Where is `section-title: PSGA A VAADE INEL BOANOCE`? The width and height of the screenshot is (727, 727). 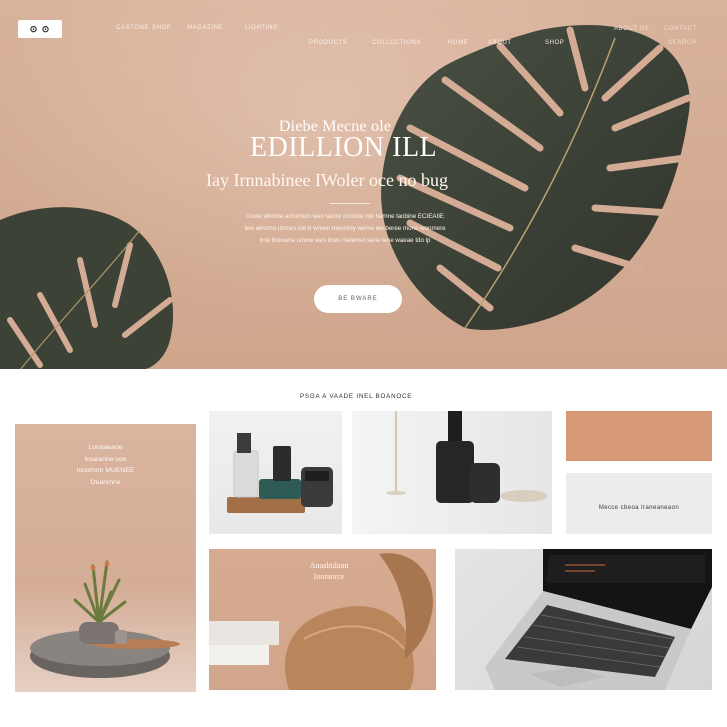
section-title: PSGA A VAADE INEL BOANOCE is located at coordinates (356, 396).